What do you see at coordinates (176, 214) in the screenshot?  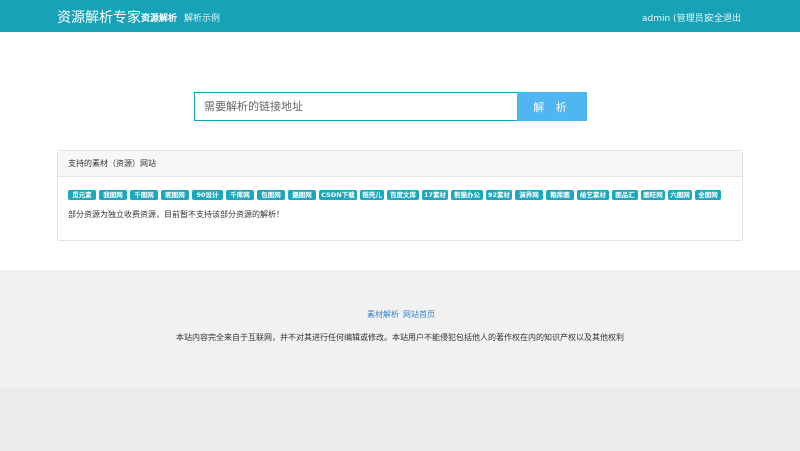 I see `unsupported-note: 部分资源为独立收费资源，目前暂不支持该部分资源的解析！` at bounding box center [176, 214].